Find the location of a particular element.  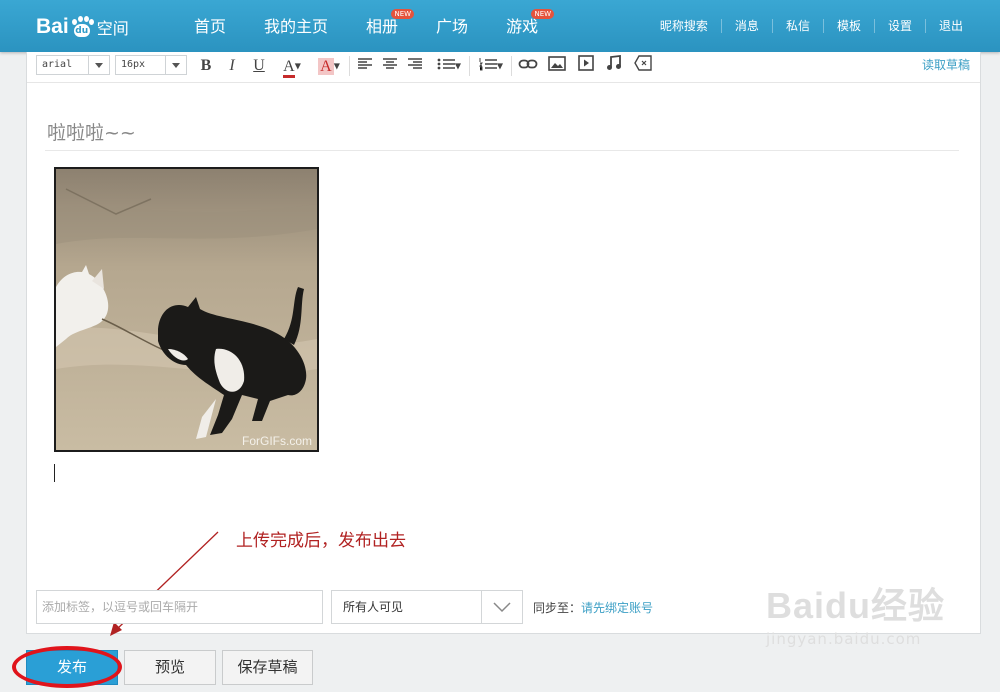

sync-to: 同步至：请先绑定账号 is located at coordinates (593, 608).